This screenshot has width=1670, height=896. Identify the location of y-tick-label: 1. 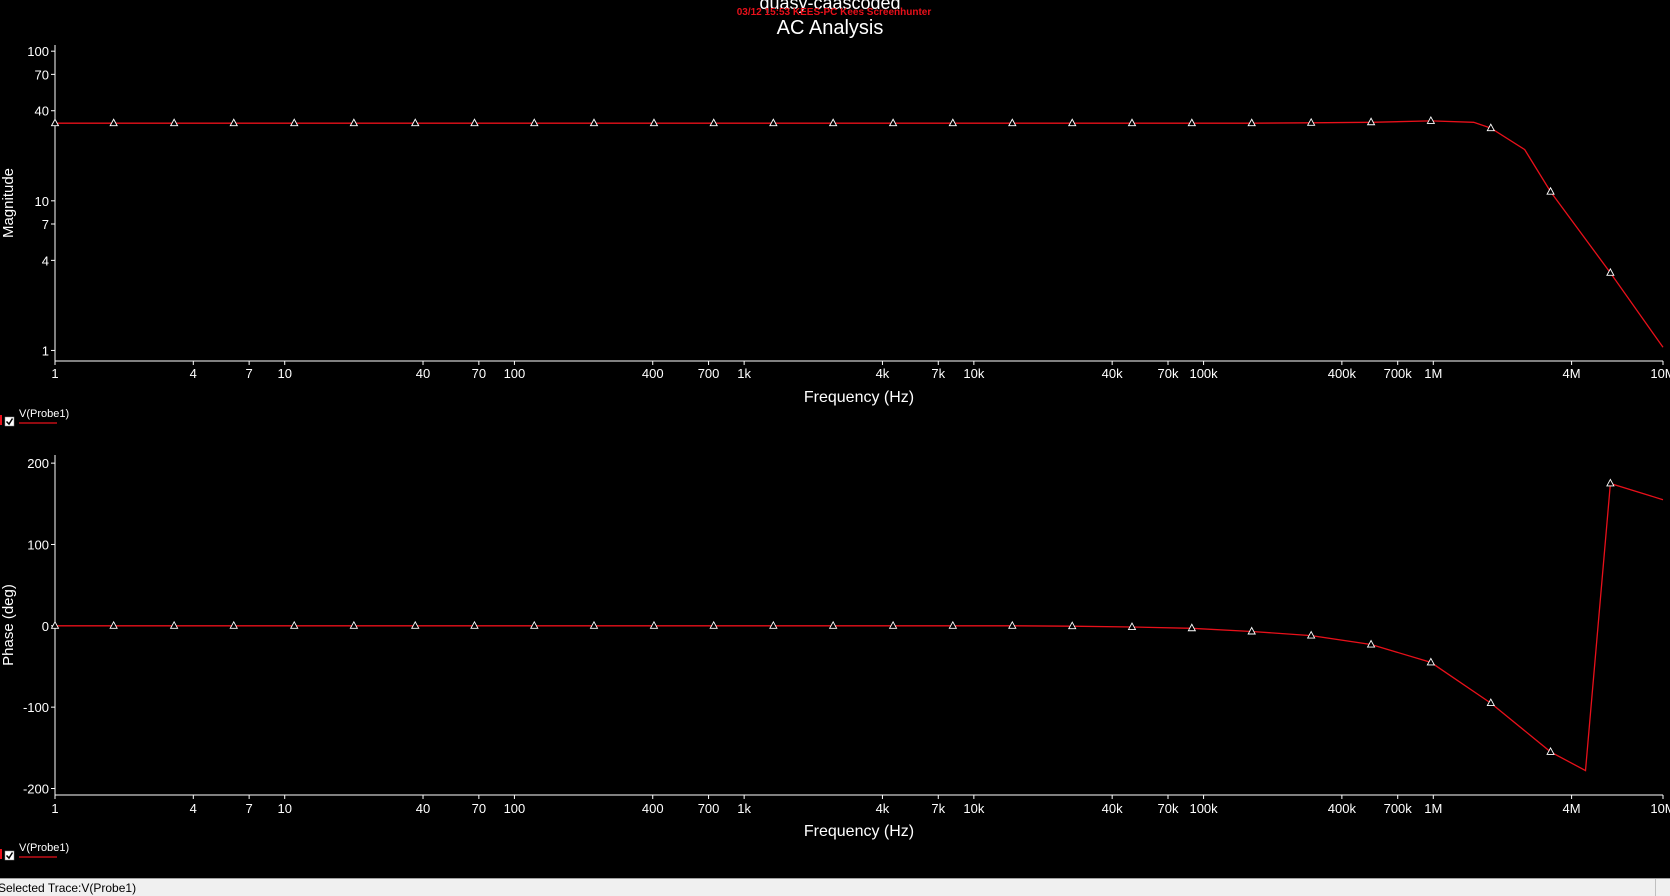
(45, 350).